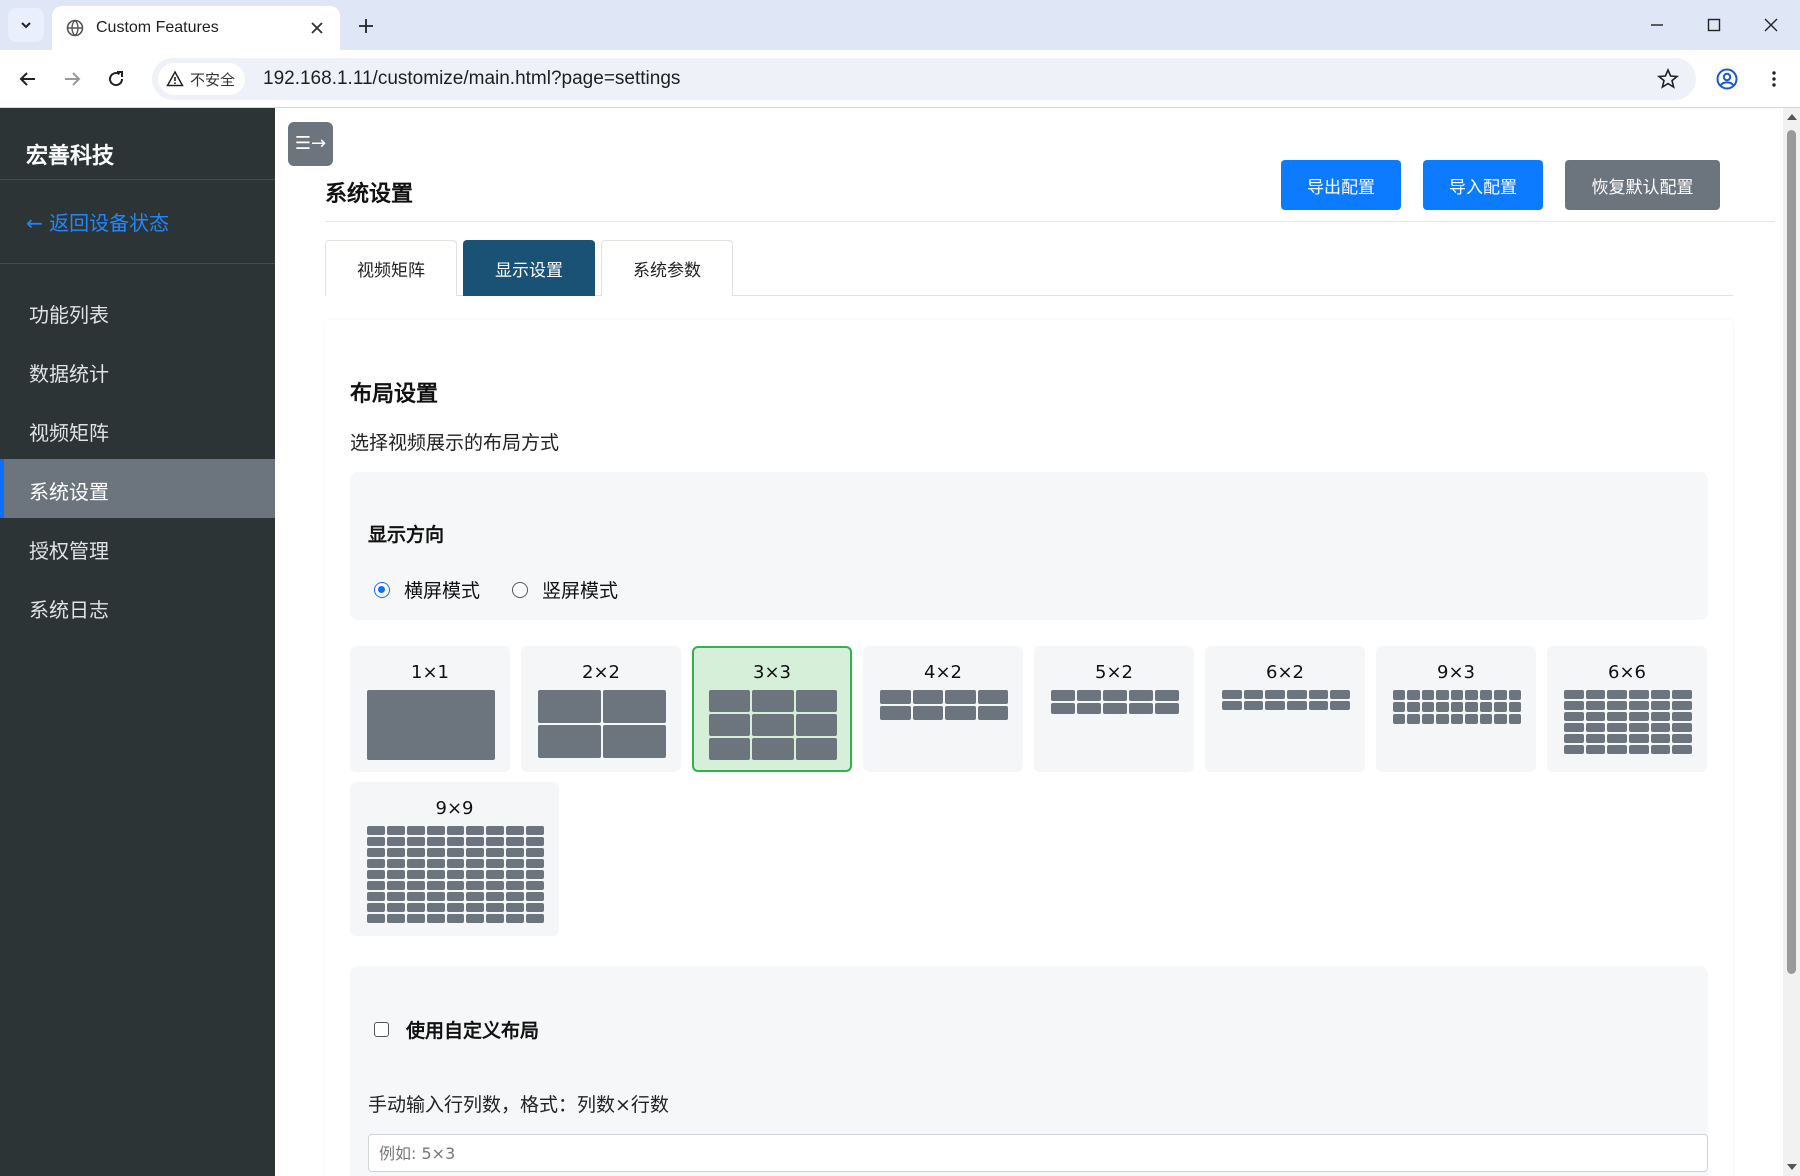  Describe the element at coordinates (772, 709) in the screenshot. I see `layout-option-3x3: 3×3` at that location.